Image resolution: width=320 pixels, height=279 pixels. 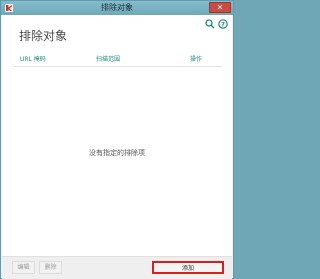 What do you see at coordinates (196, 59) in the screenshot?
I see `column-header-action: 操作` at bounding box center [196, 59].